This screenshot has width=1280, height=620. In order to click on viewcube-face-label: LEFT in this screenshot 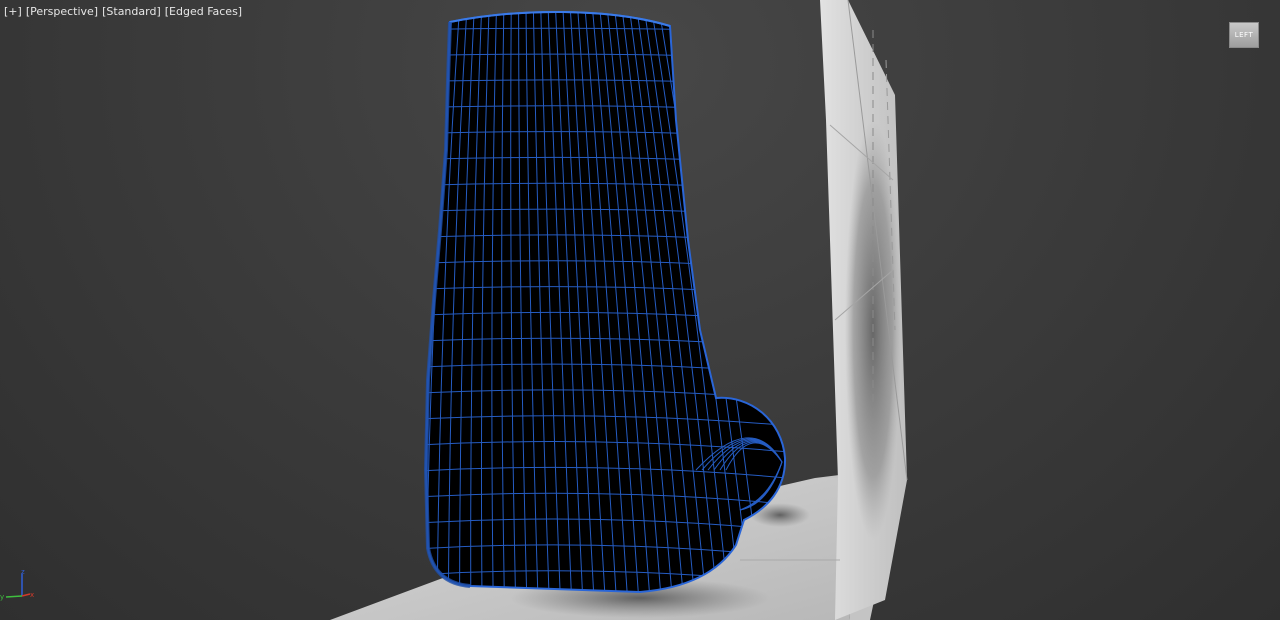, I will do `click(1244, 35)`.